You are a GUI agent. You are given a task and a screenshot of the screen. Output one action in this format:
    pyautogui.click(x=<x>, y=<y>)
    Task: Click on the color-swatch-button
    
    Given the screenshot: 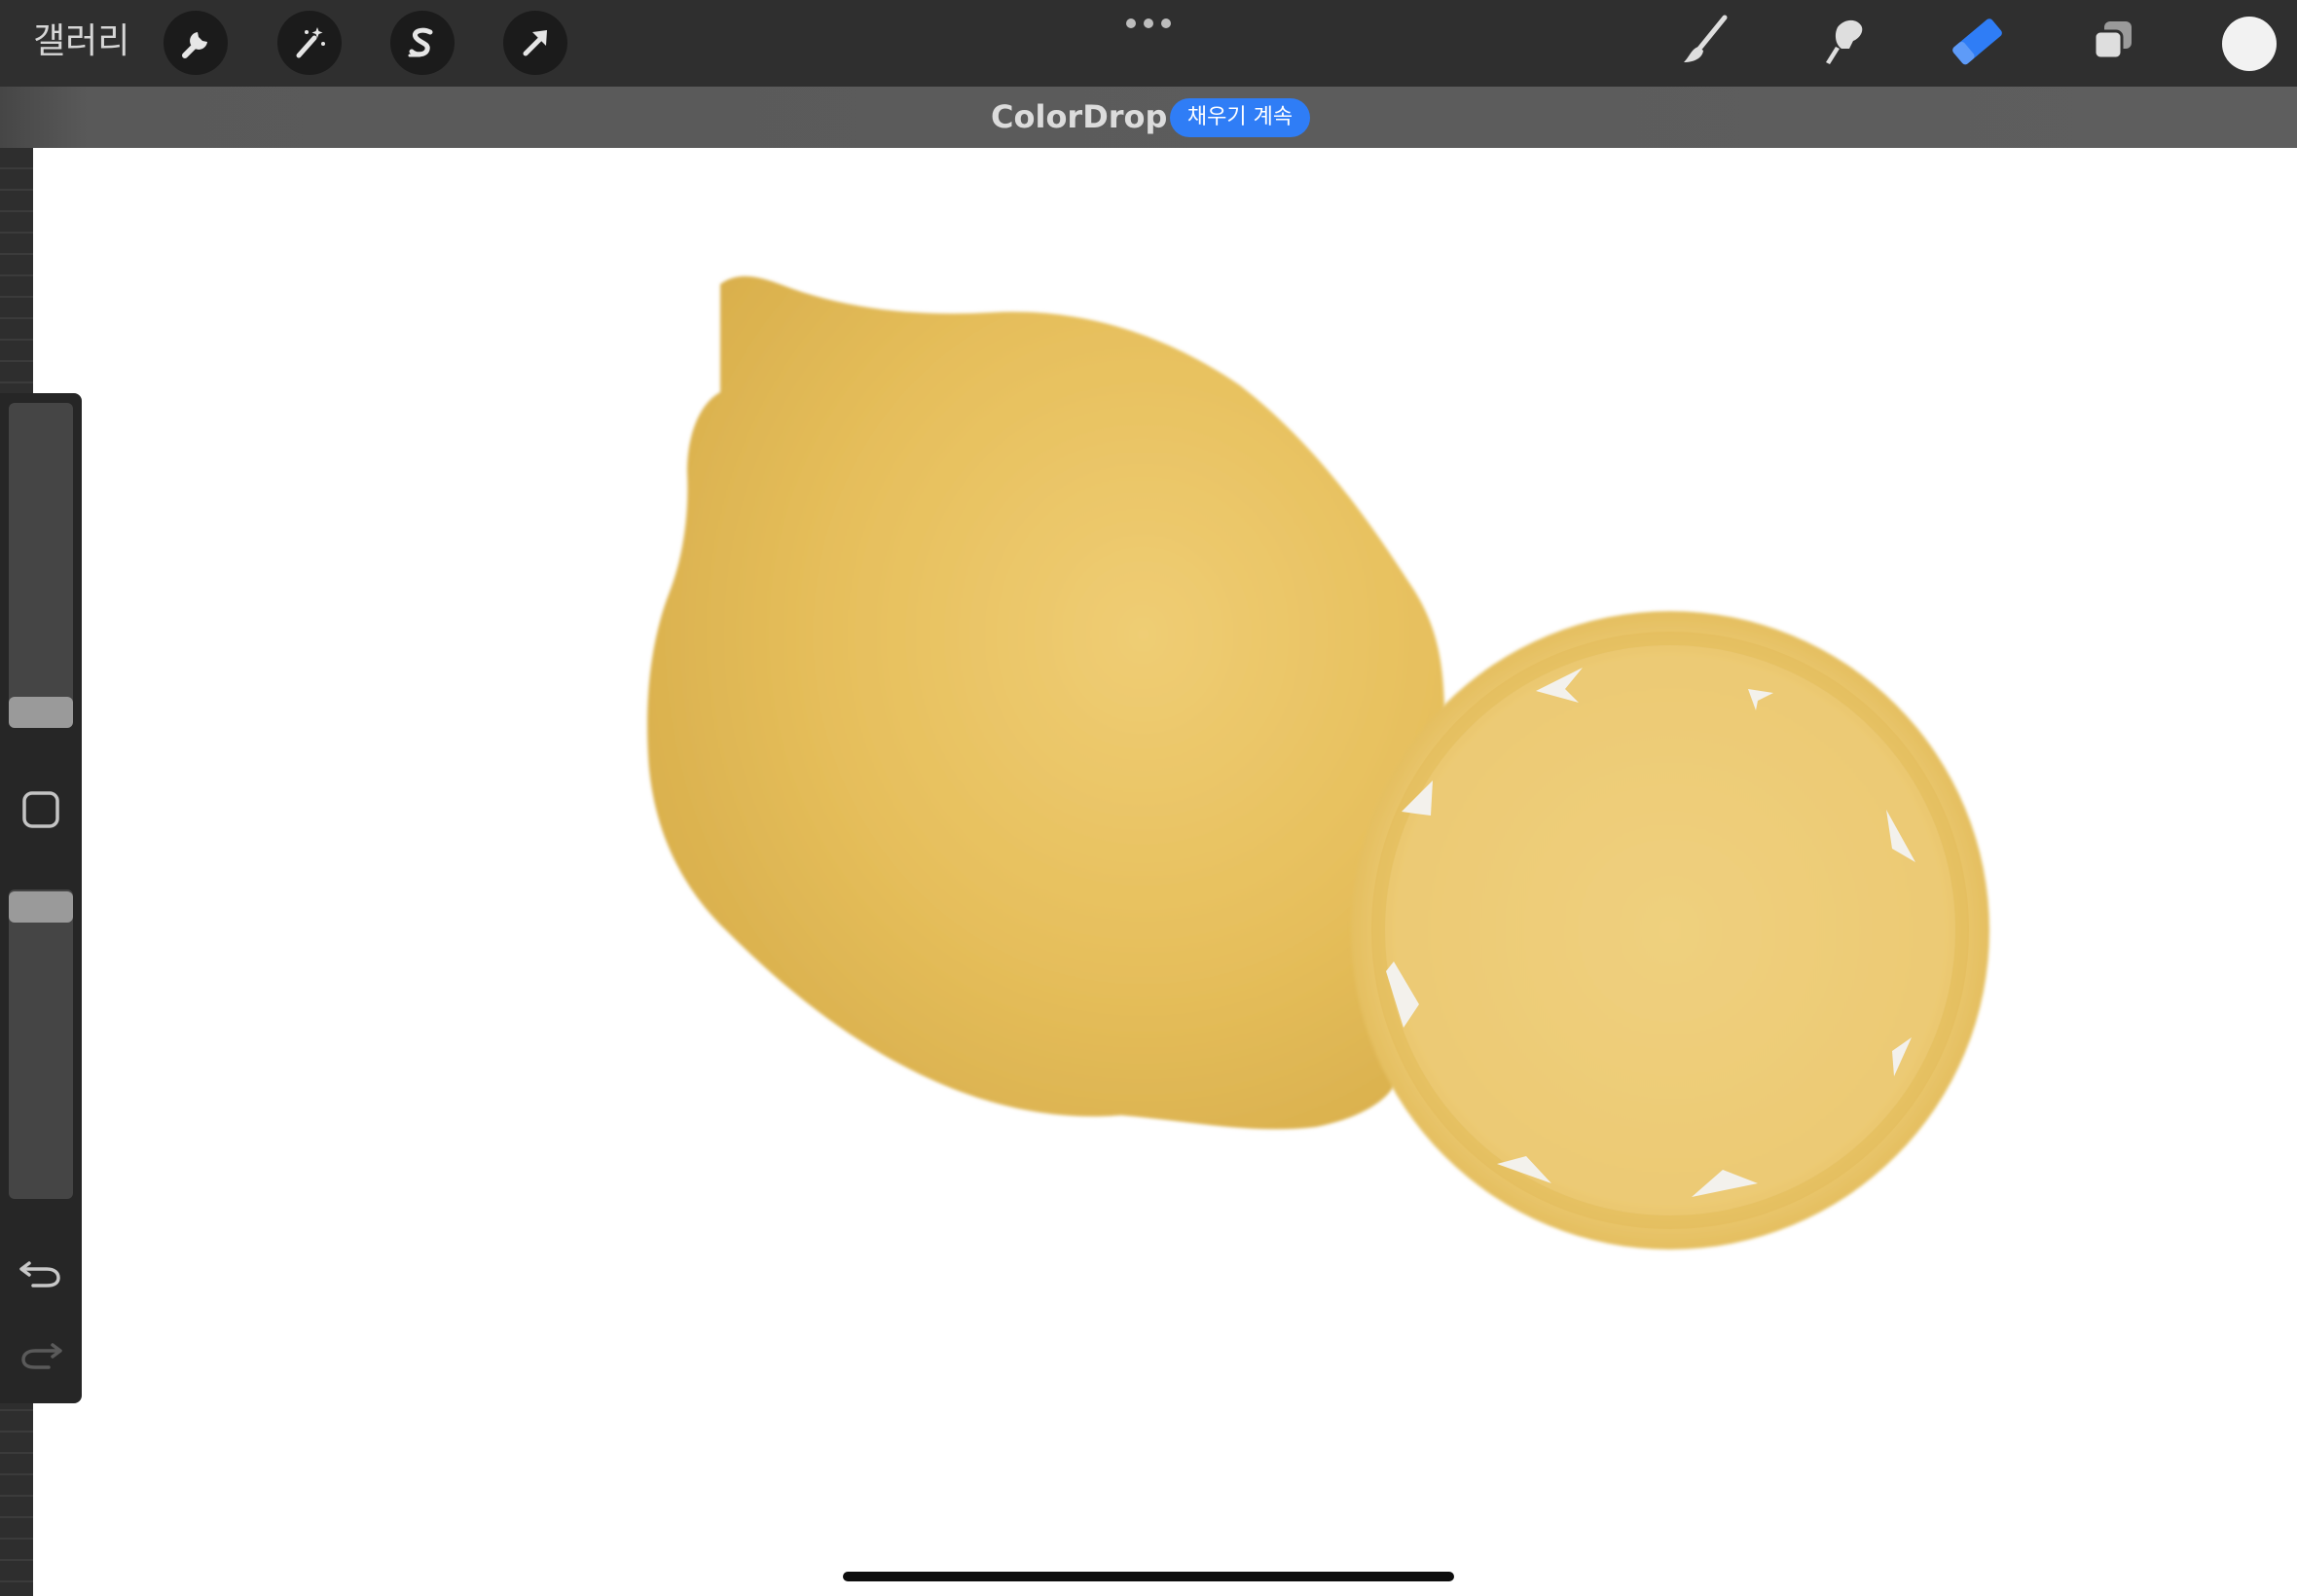 What is the action you would take?
    pyautogui.click(x=2250, y=44)
    